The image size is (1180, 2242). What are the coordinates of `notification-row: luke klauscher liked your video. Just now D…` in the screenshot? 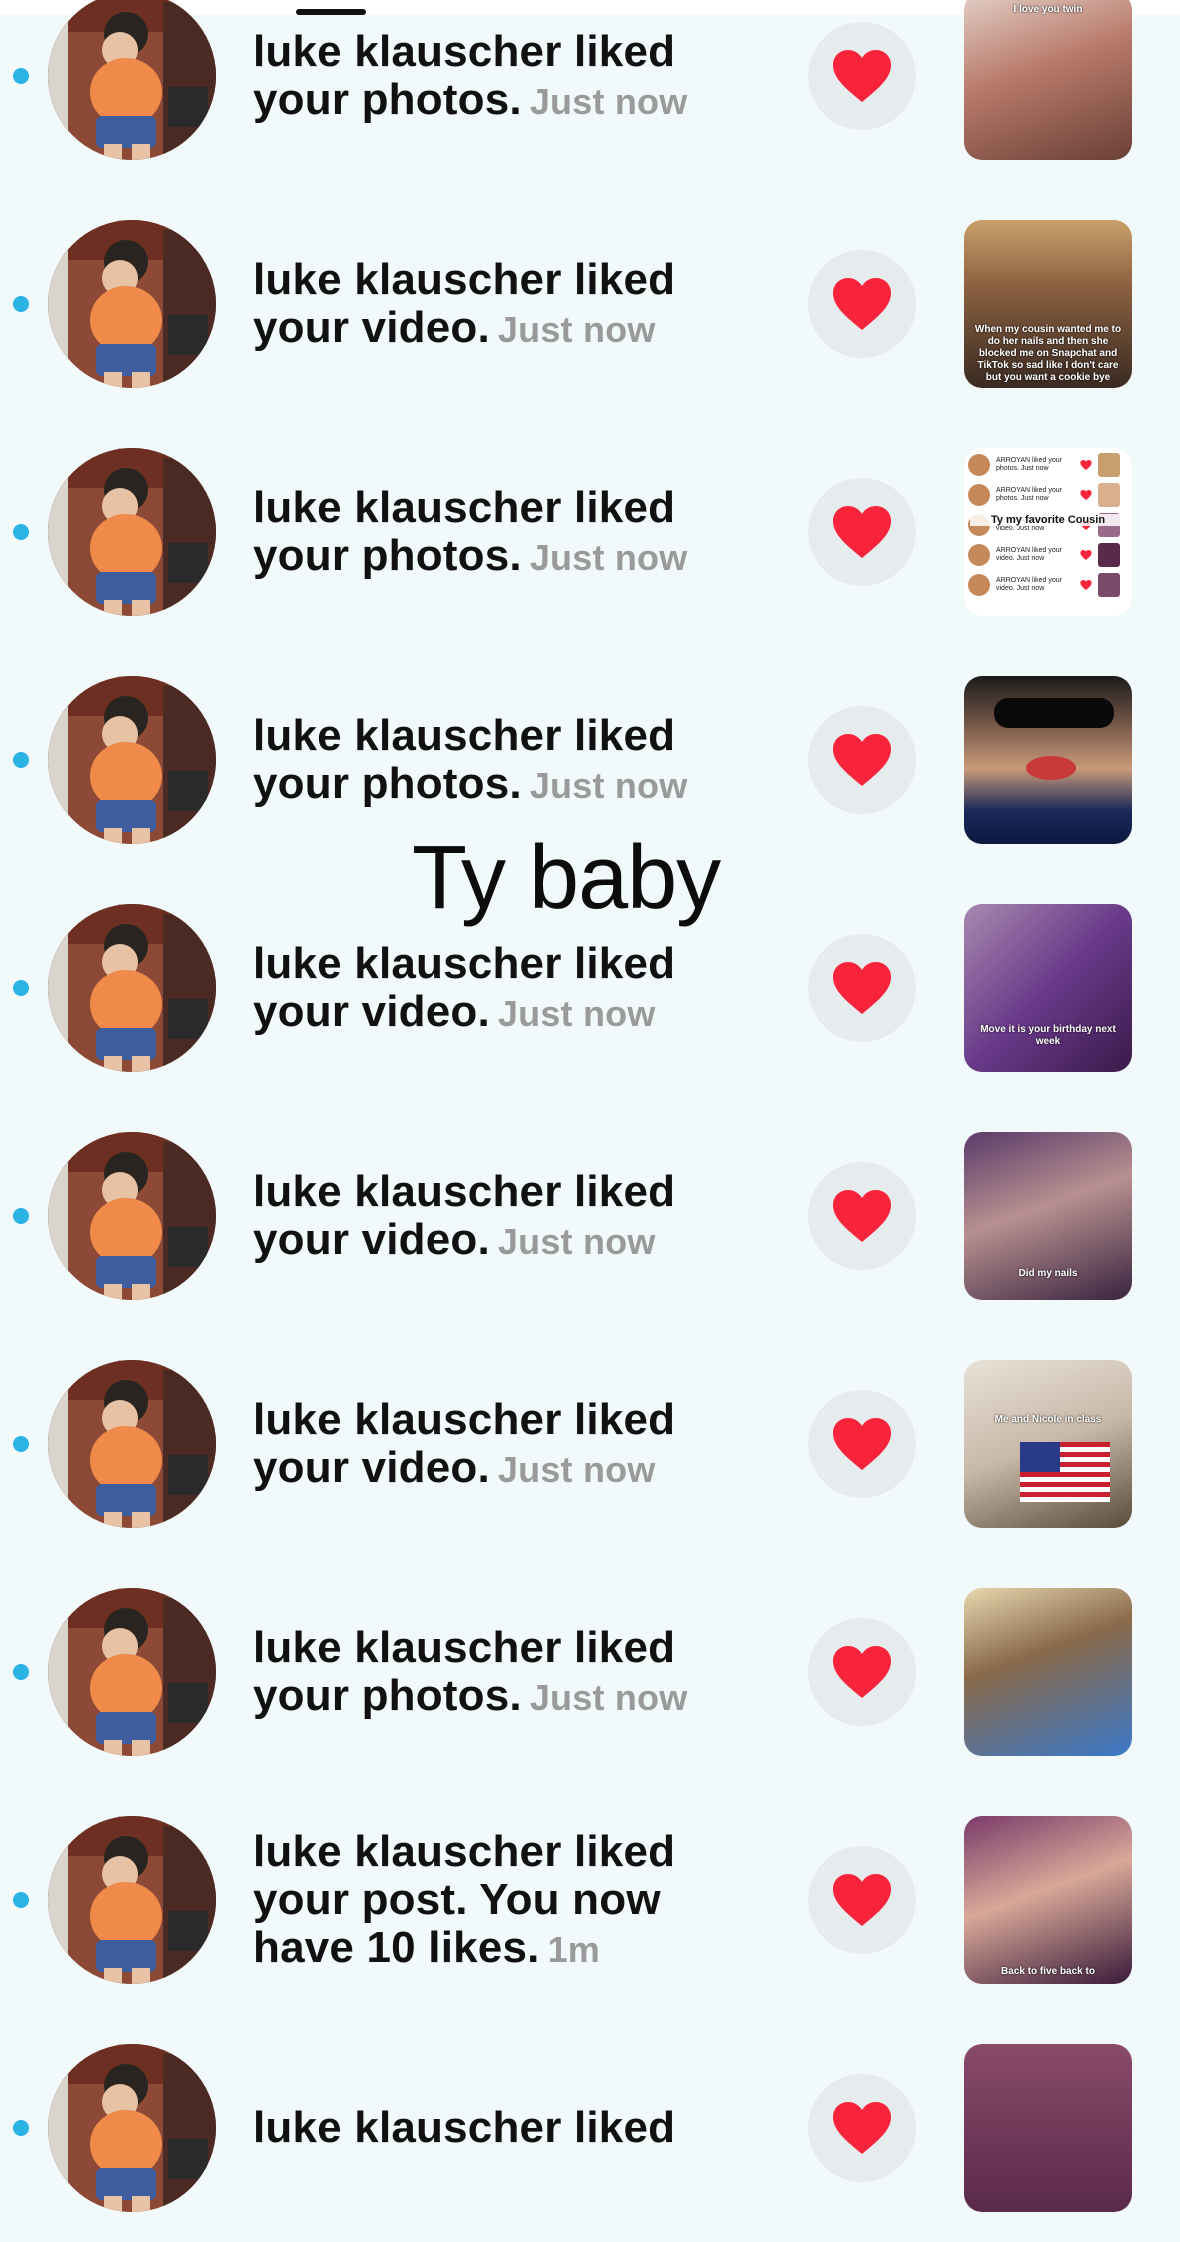 It's located at (590, 1216).